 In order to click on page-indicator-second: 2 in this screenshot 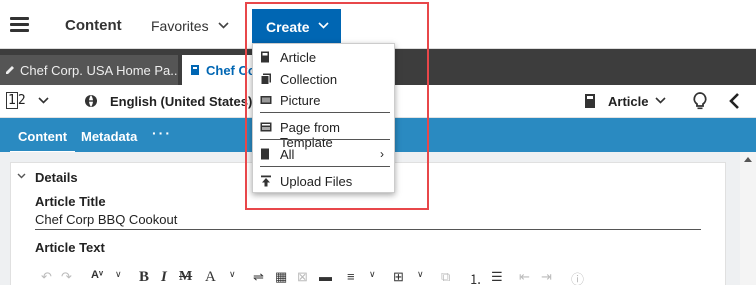, I will do `click(21, 100)`.